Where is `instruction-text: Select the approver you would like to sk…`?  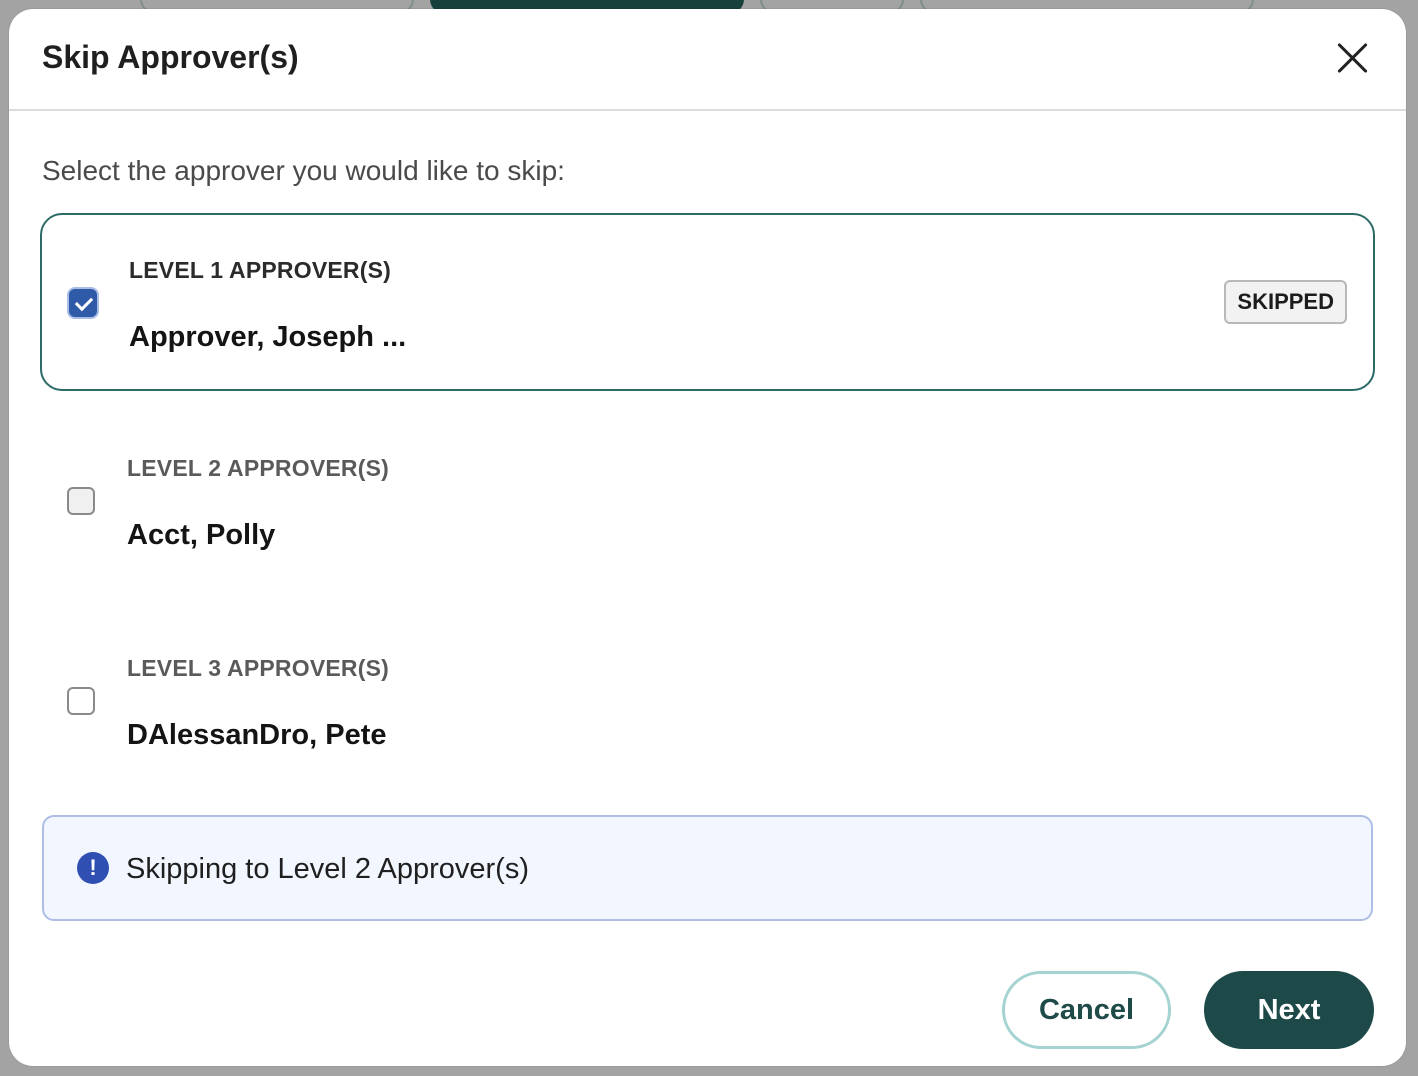 instruction-text: Select the approver you would like to sk… is located at coordinates (303, 170).